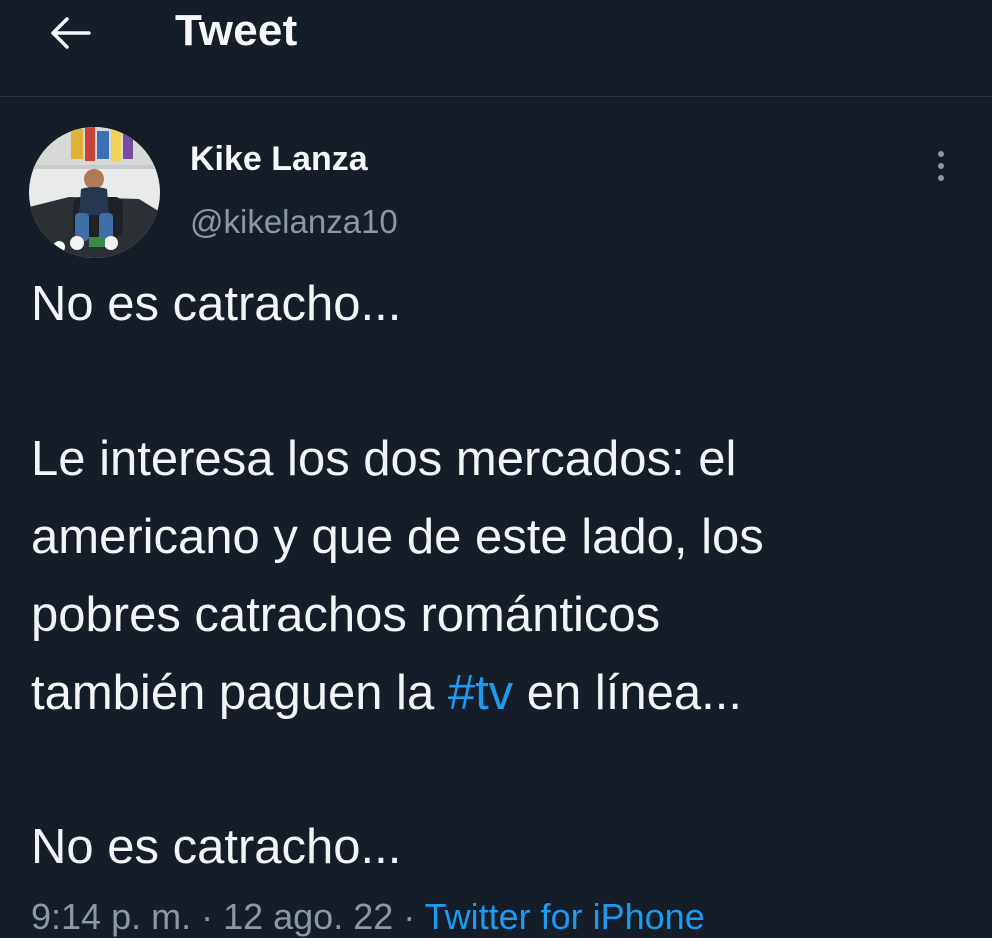 This screenshot has height=938, width=992. What do you see at coordinates (397, 537) in the screenshot?
I see `tweet-line: americano y que de este lado, los` at bounding box center [397, 537].